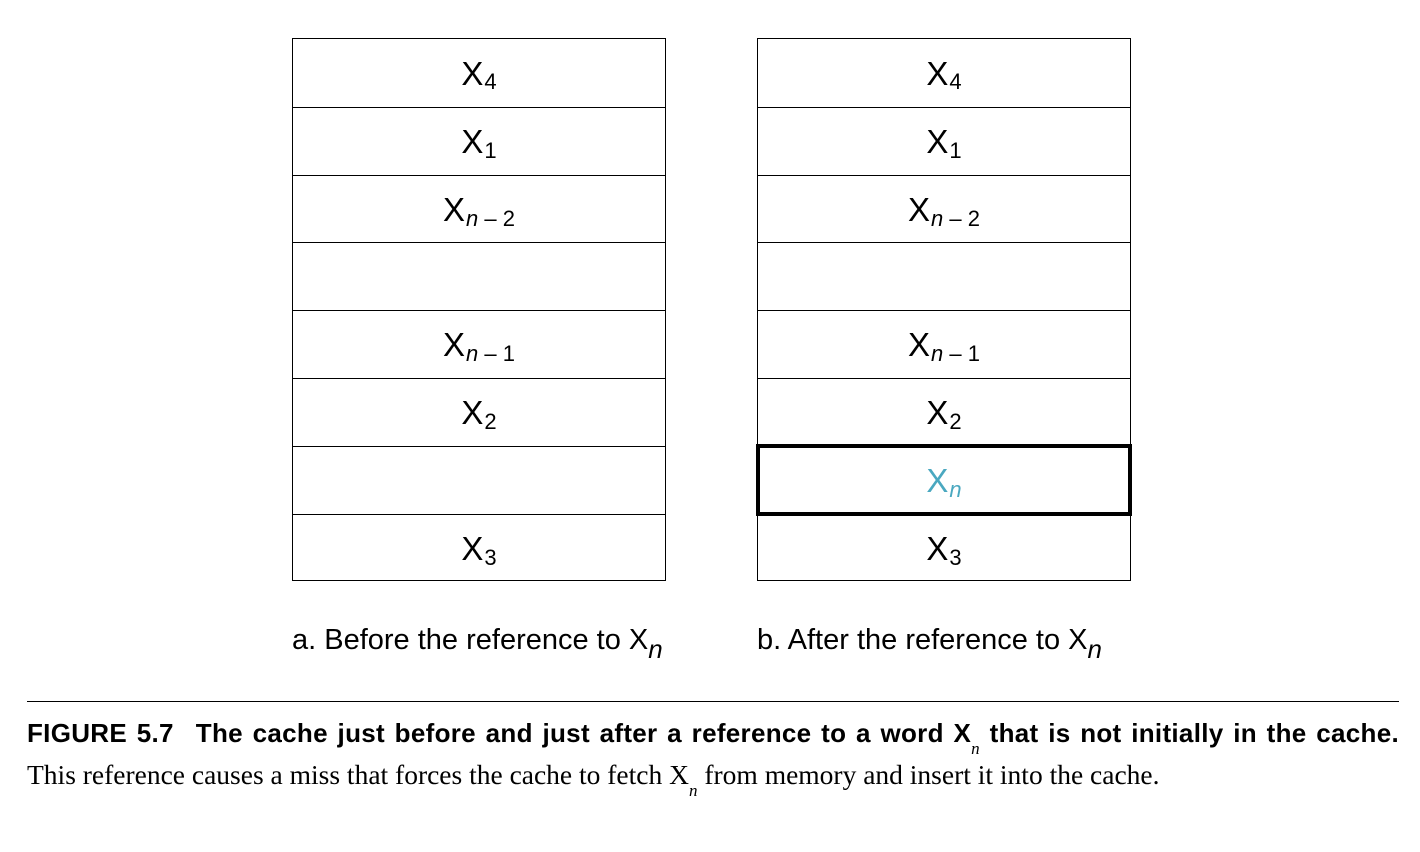 The width and height of the screenshot is (1420, 852). What do you see at coordinates (479, 74) in the screenshot?
I see `cache-a-cell-1: X4` at bounding box center [479, 74].